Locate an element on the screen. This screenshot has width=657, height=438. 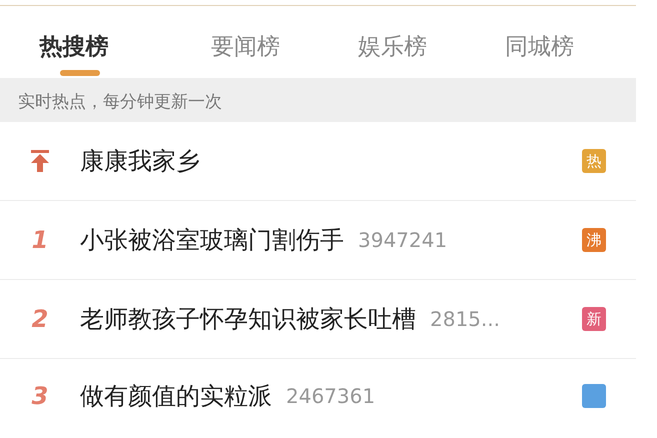
topic-link: 康康我家乡 is located at coordinates (140, 161).